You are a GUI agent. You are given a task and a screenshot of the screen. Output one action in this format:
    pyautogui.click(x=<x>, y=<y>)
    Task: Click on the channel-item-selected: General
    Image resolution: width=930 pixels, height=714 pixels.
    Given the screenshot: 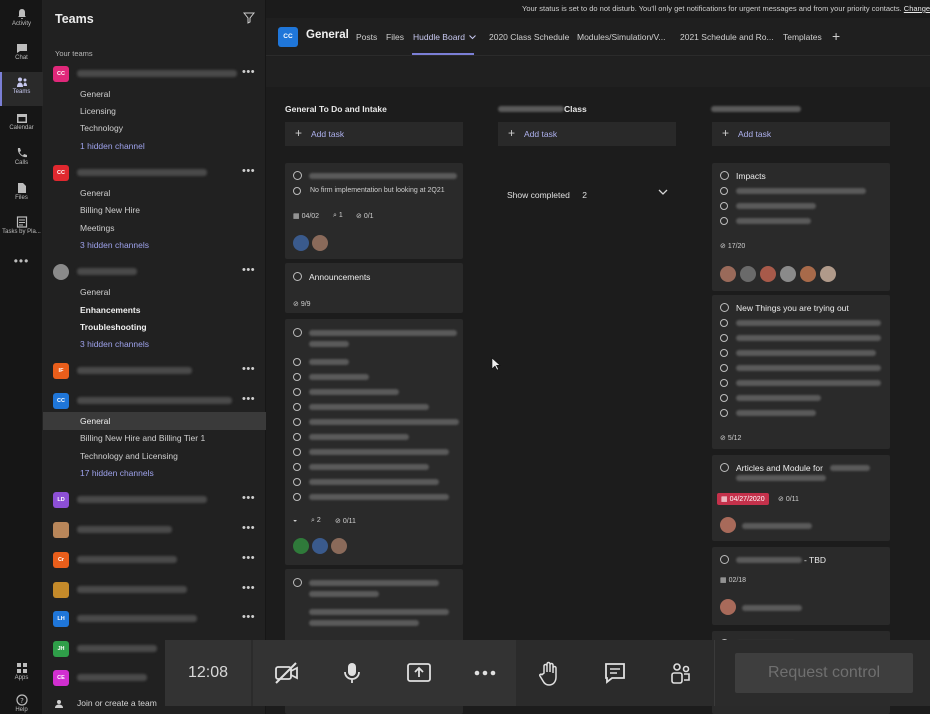 What is the action you would take?
    pyautogui.click(x=95, y=421)
    